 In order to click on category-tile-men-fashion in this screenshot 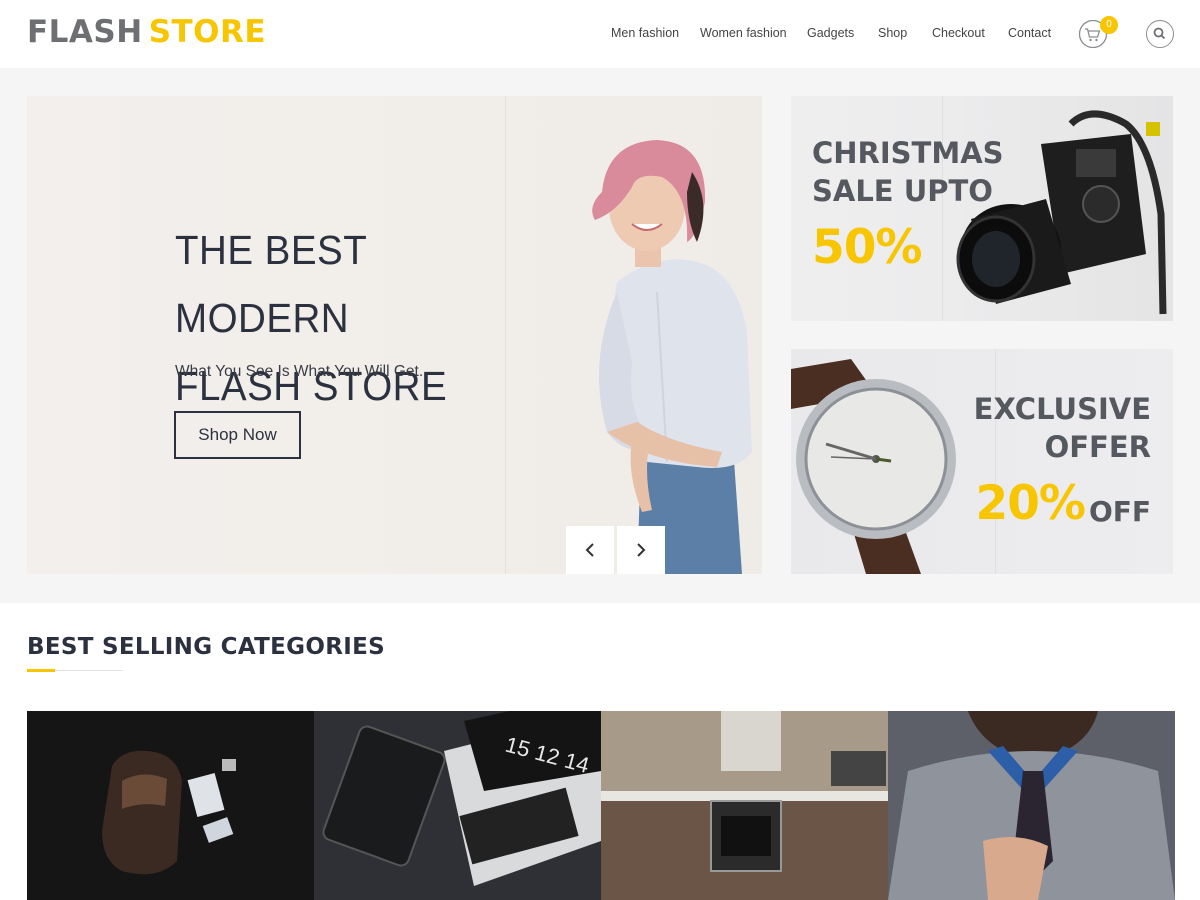, I will do `click(1031, 805)`.